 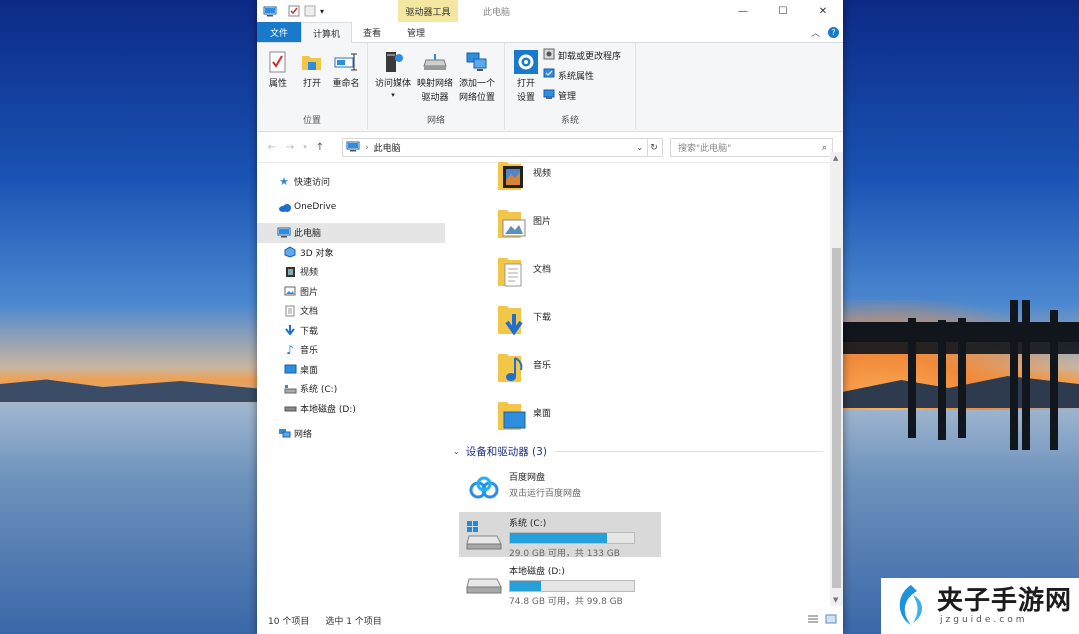 I want to click on nav-quick-access: ★ 快速访问, so click(x=351, y=182).